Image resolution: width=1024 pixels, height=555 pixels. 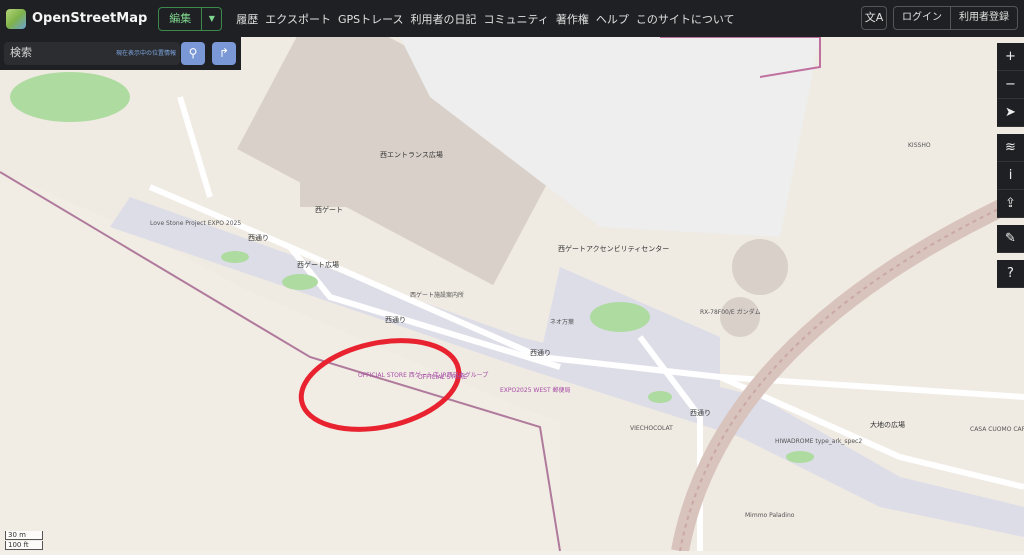 I want to click on label-nishi-gate: 西ゲート, so click(x=329, y=209).